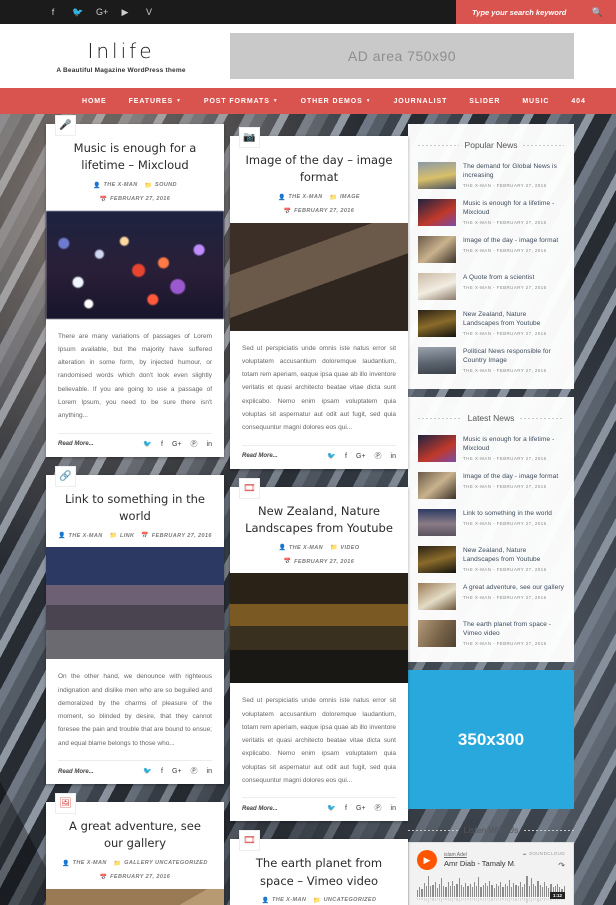  I want to click on post-title: Link to something in the world, so click(135, 508).